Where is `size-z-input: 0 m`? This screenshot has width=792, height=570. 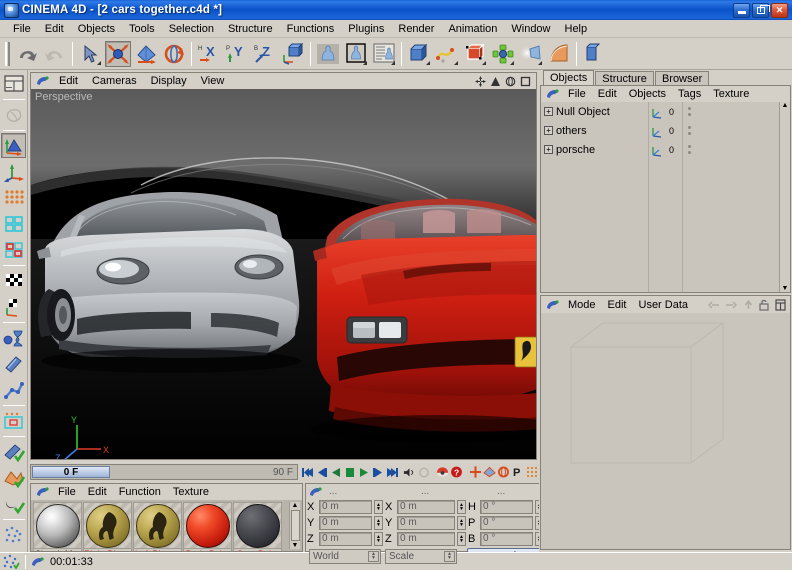 size-z-input: 0 m is located at coordinates (426, 539).